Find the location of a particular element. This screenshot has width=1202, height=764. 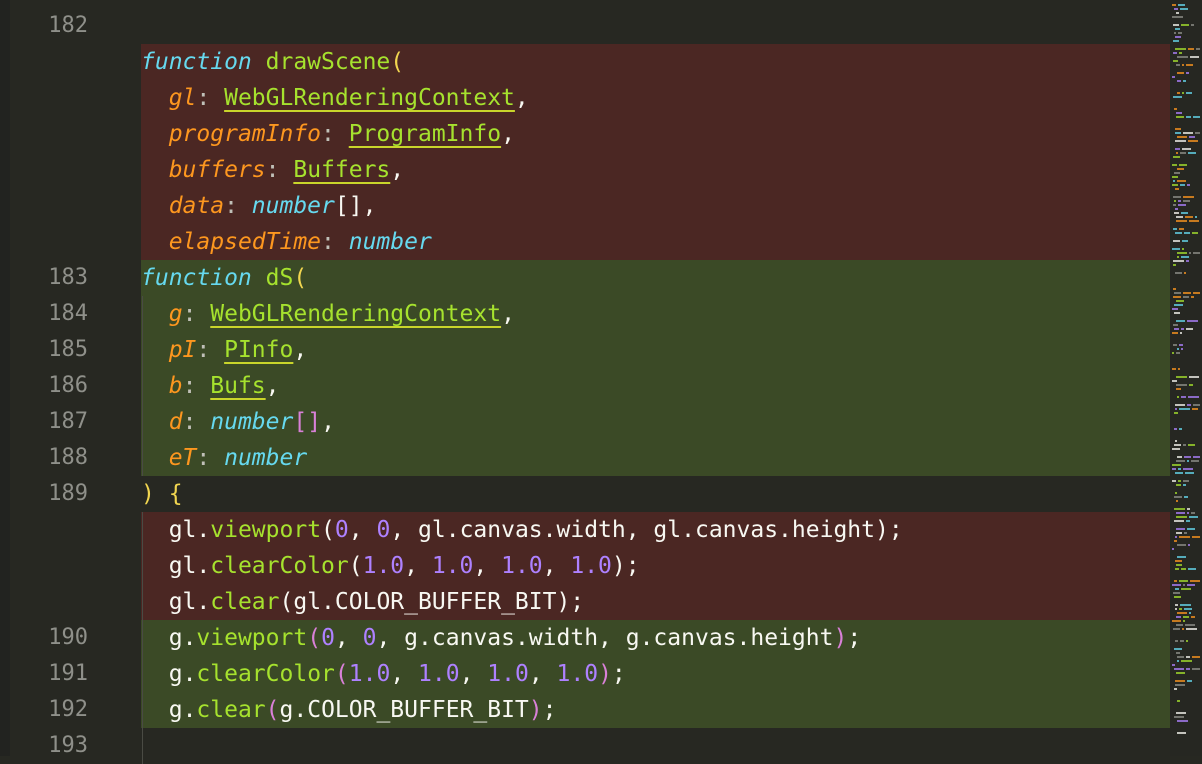

line-code: b: Bufs, is located at coordinates (655, 386).